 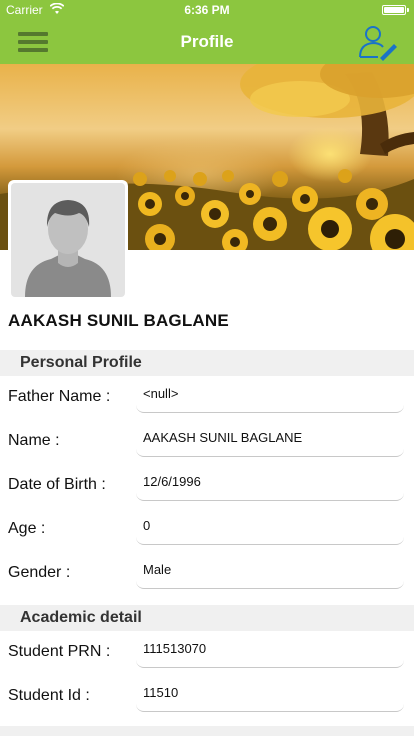 I want to click on field-value-text: 111513070, so click(x=175, y=648).